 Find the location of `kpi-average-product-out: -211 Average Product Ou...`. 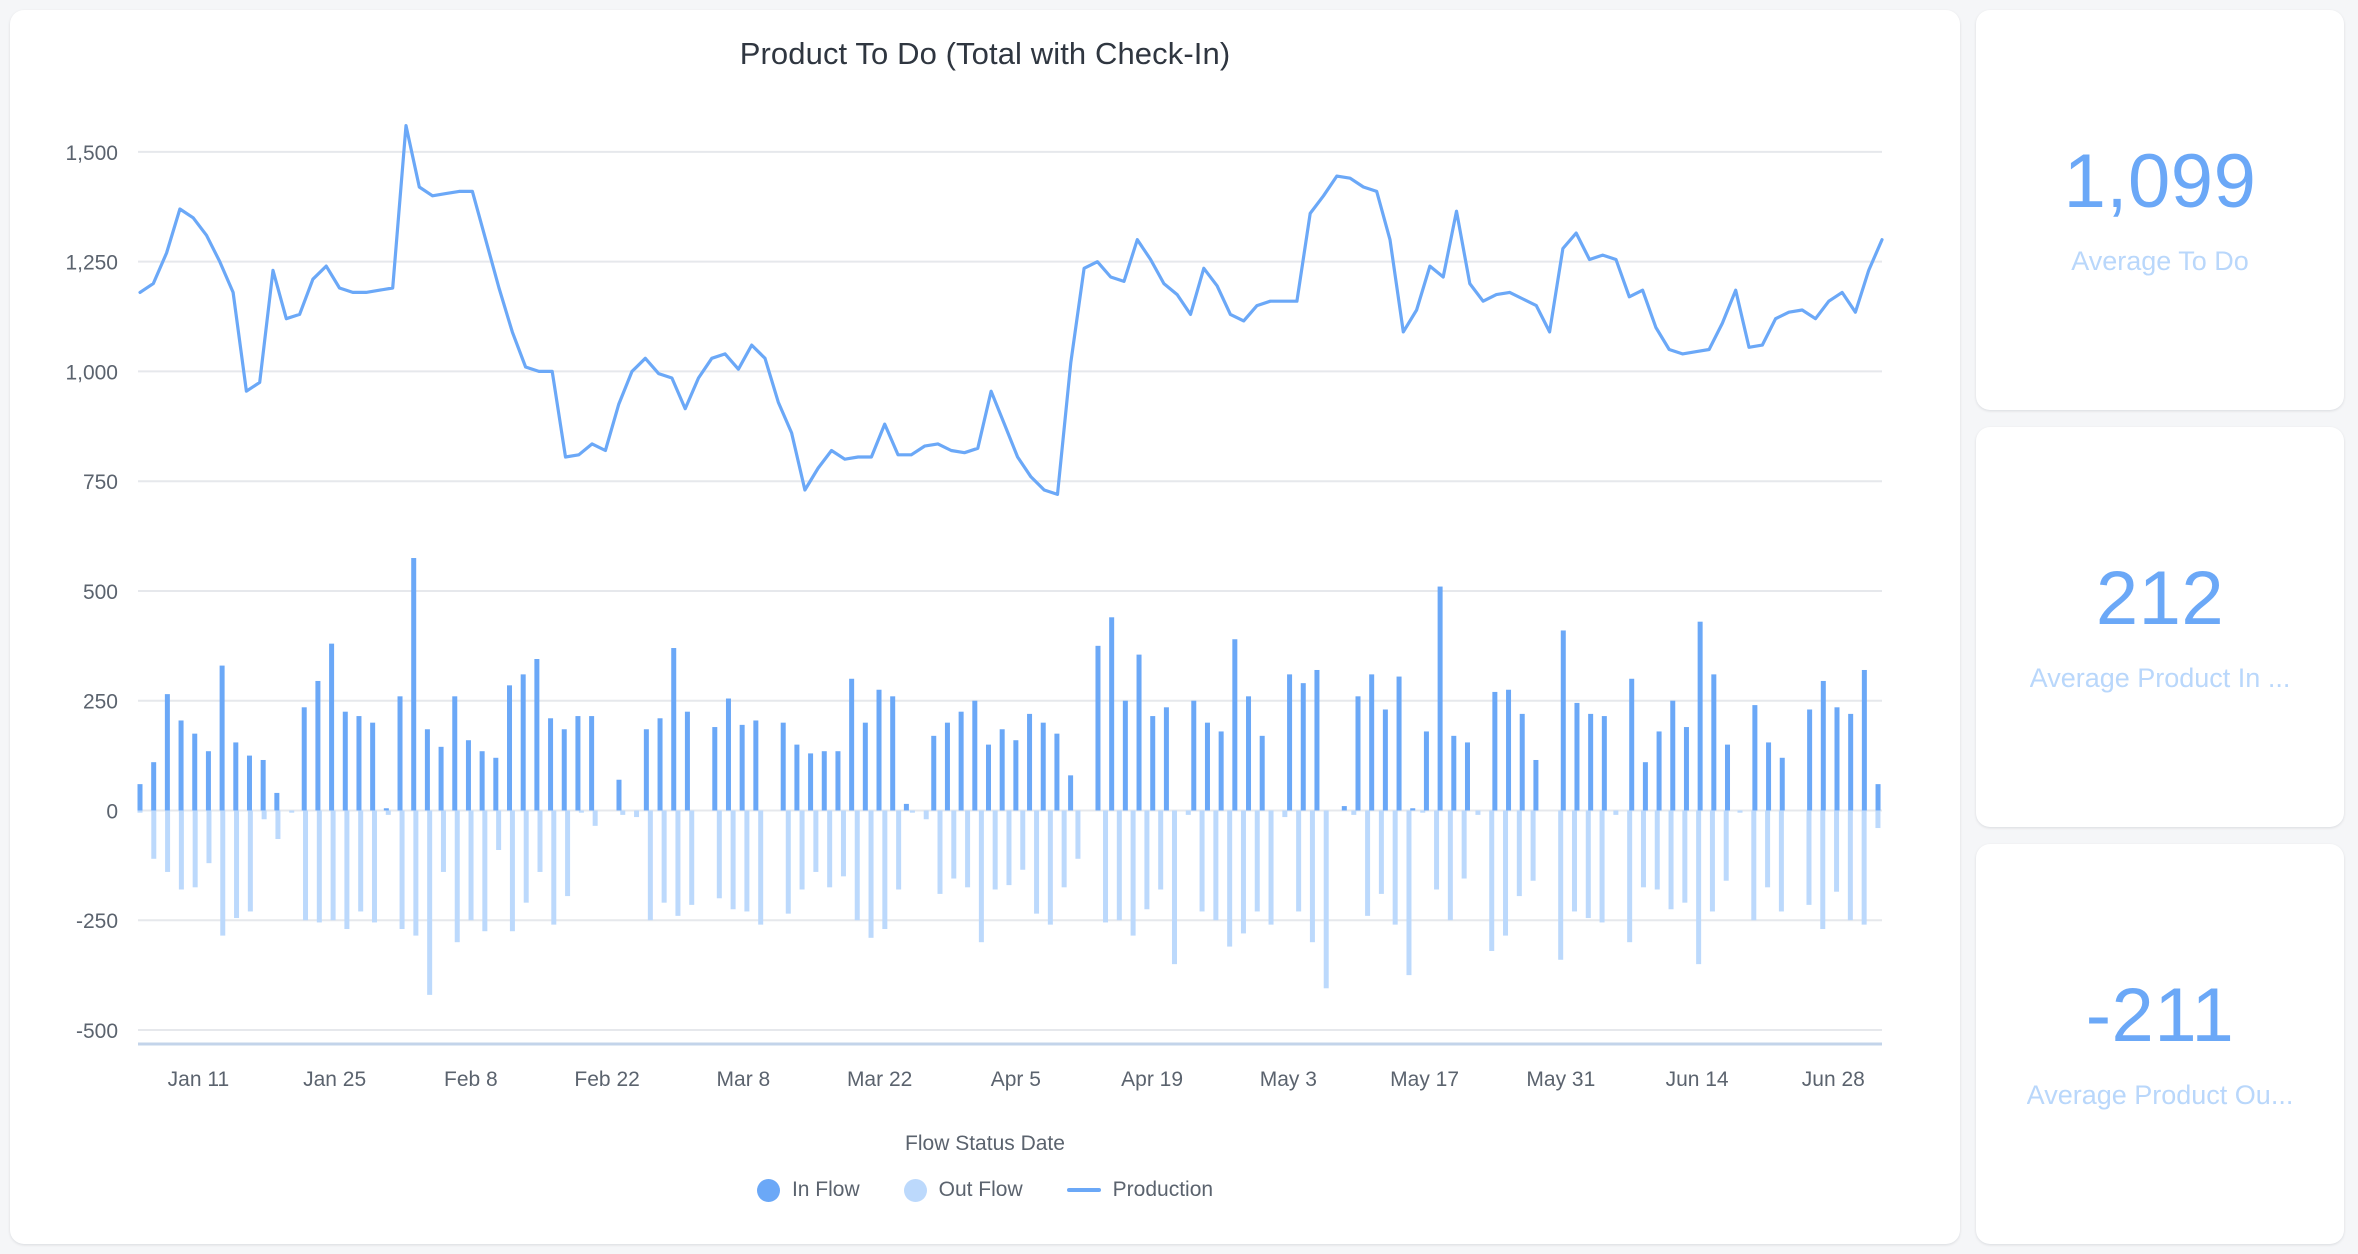

kpi-average-product-out: -211 Average Product Ou... is located at coordinates (2160, 1044).